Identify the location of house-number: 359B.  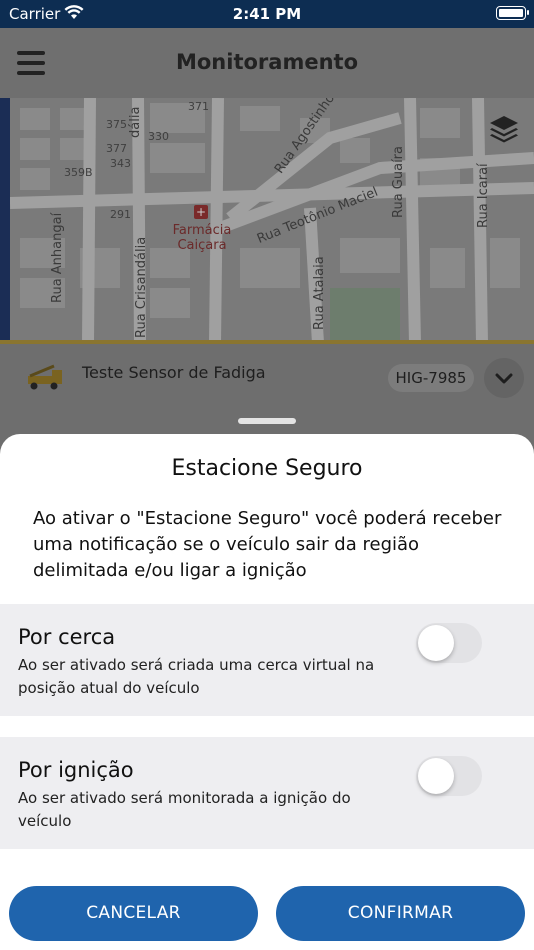
(78, 172).